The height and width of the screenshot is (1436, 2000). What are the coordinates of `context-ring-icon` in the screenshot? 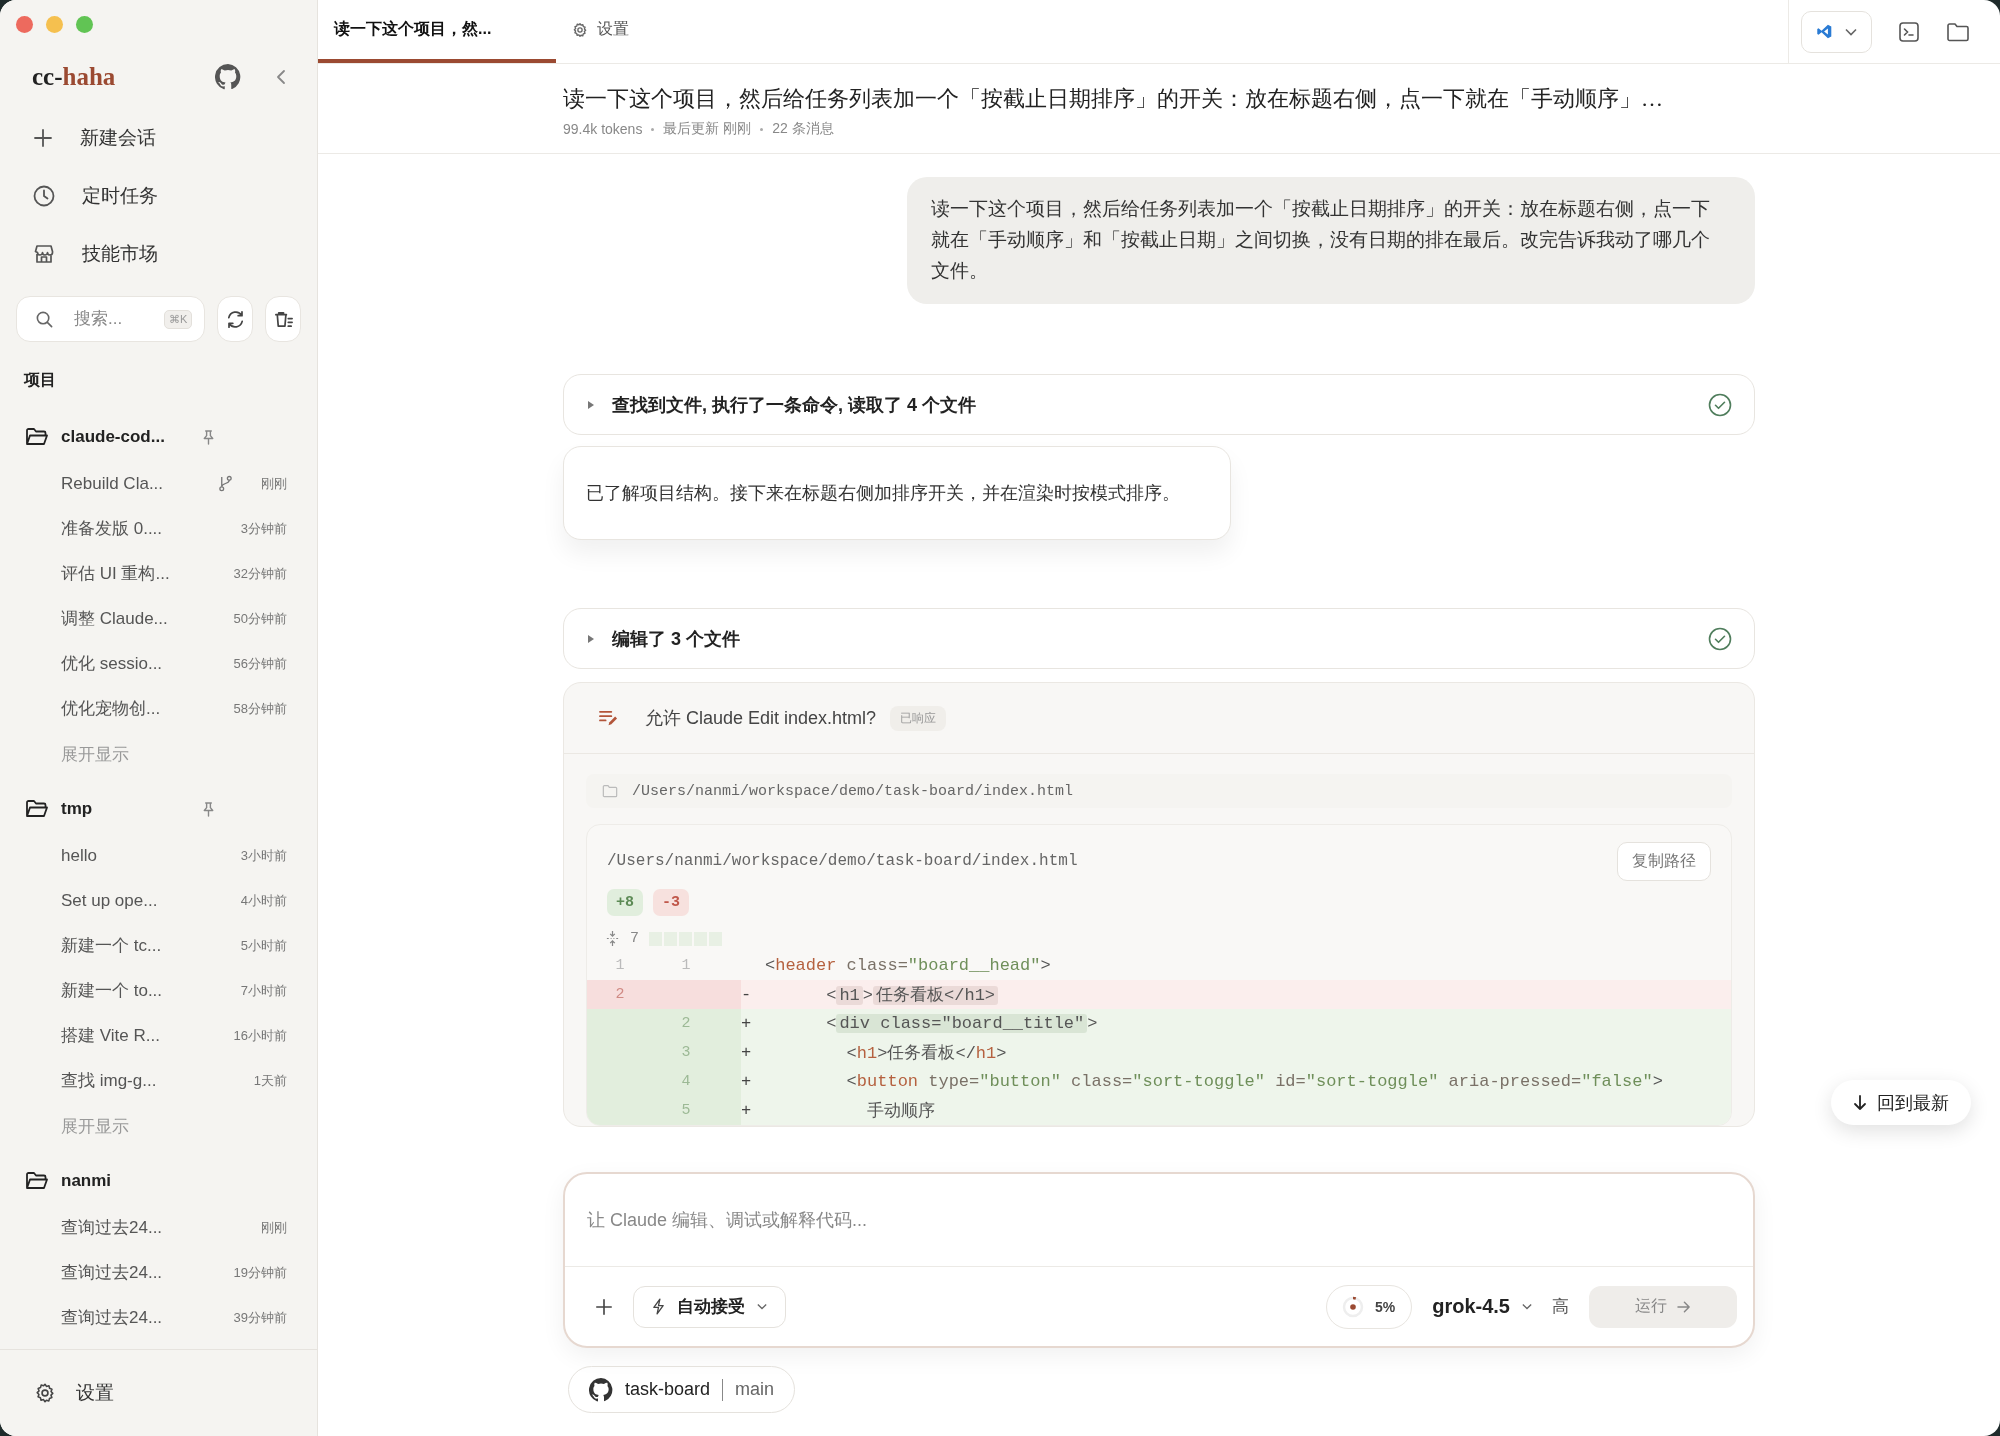 It's located at (1352, 1306).